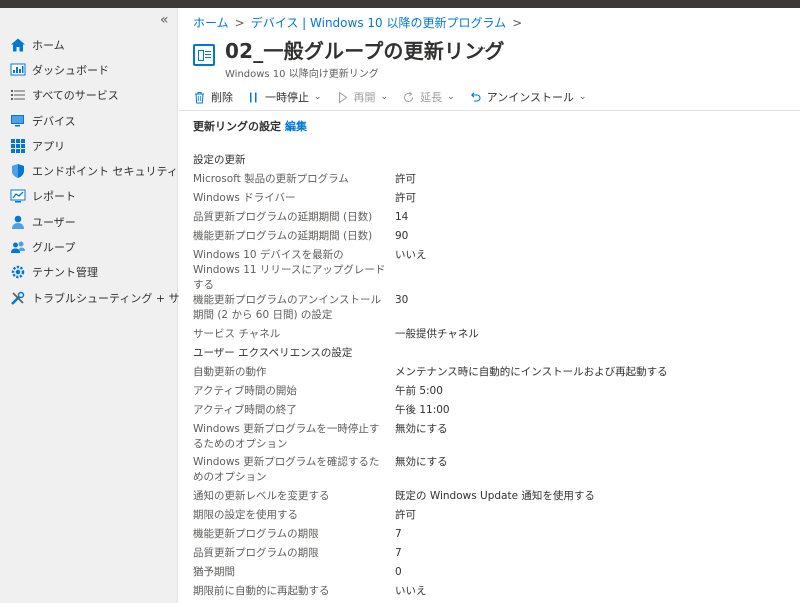 The height and width of the screenshot is (603, 800). Describe the element at coordinates (397, 97) in the screenshot. I see `command-bar: 削除 一時停止 ⌄ 再開 ⌄ 延長 ⌄ アンインストール ⌄` at that location.